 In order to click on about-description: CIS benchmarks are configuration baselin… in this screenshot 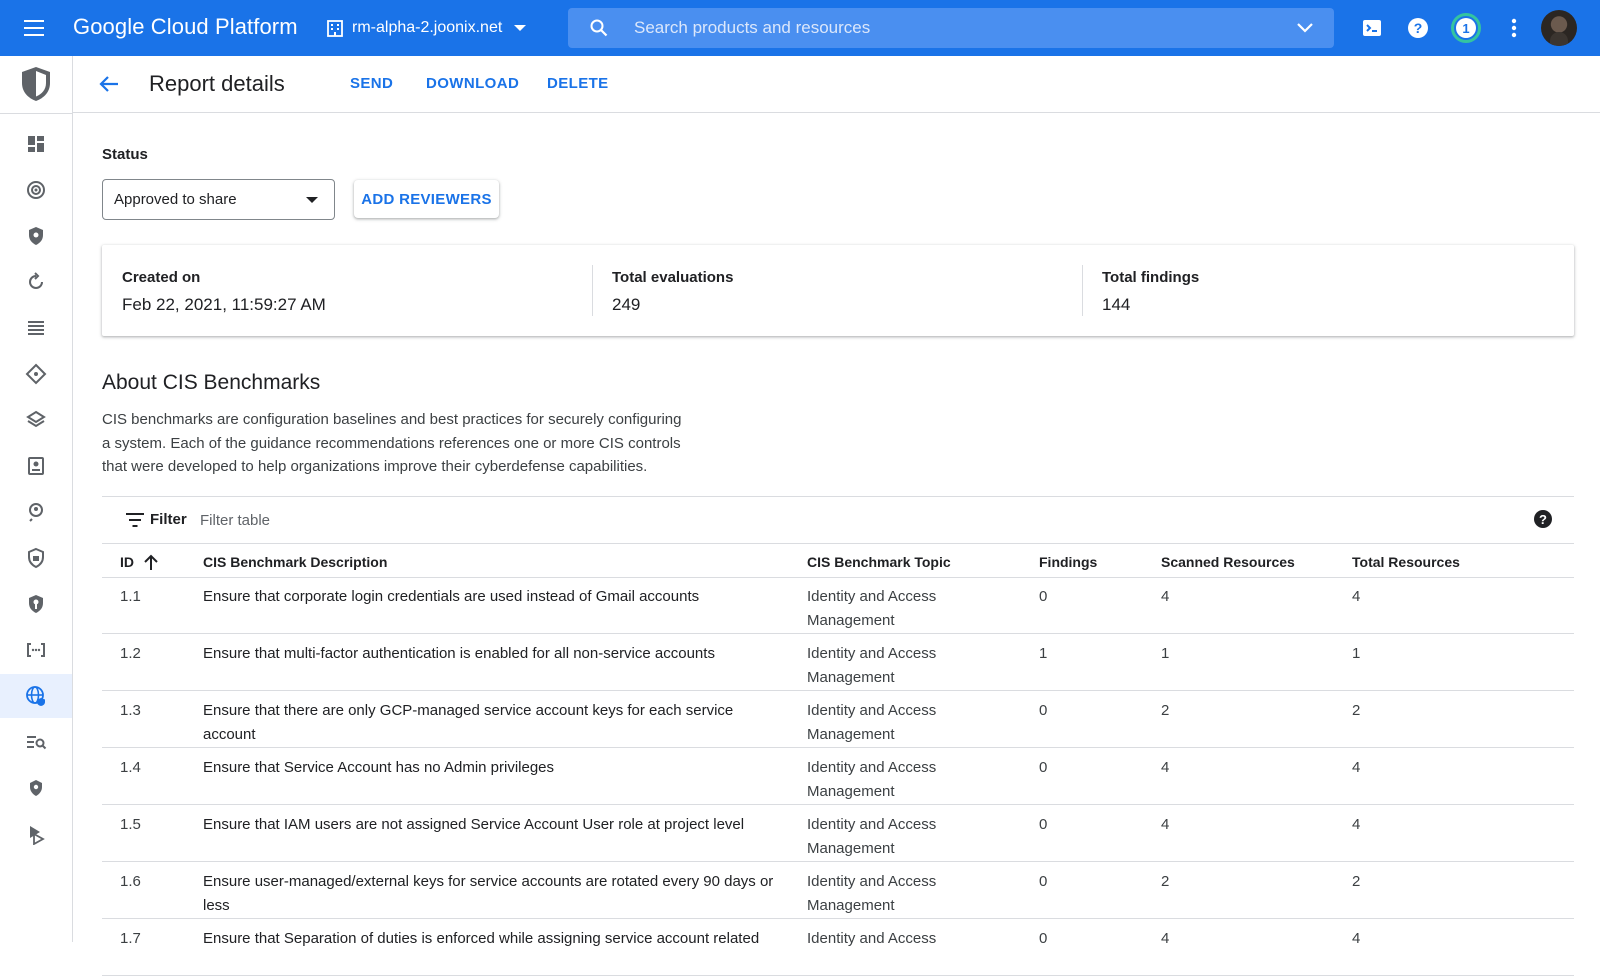, I will do `click(402, 443)`.